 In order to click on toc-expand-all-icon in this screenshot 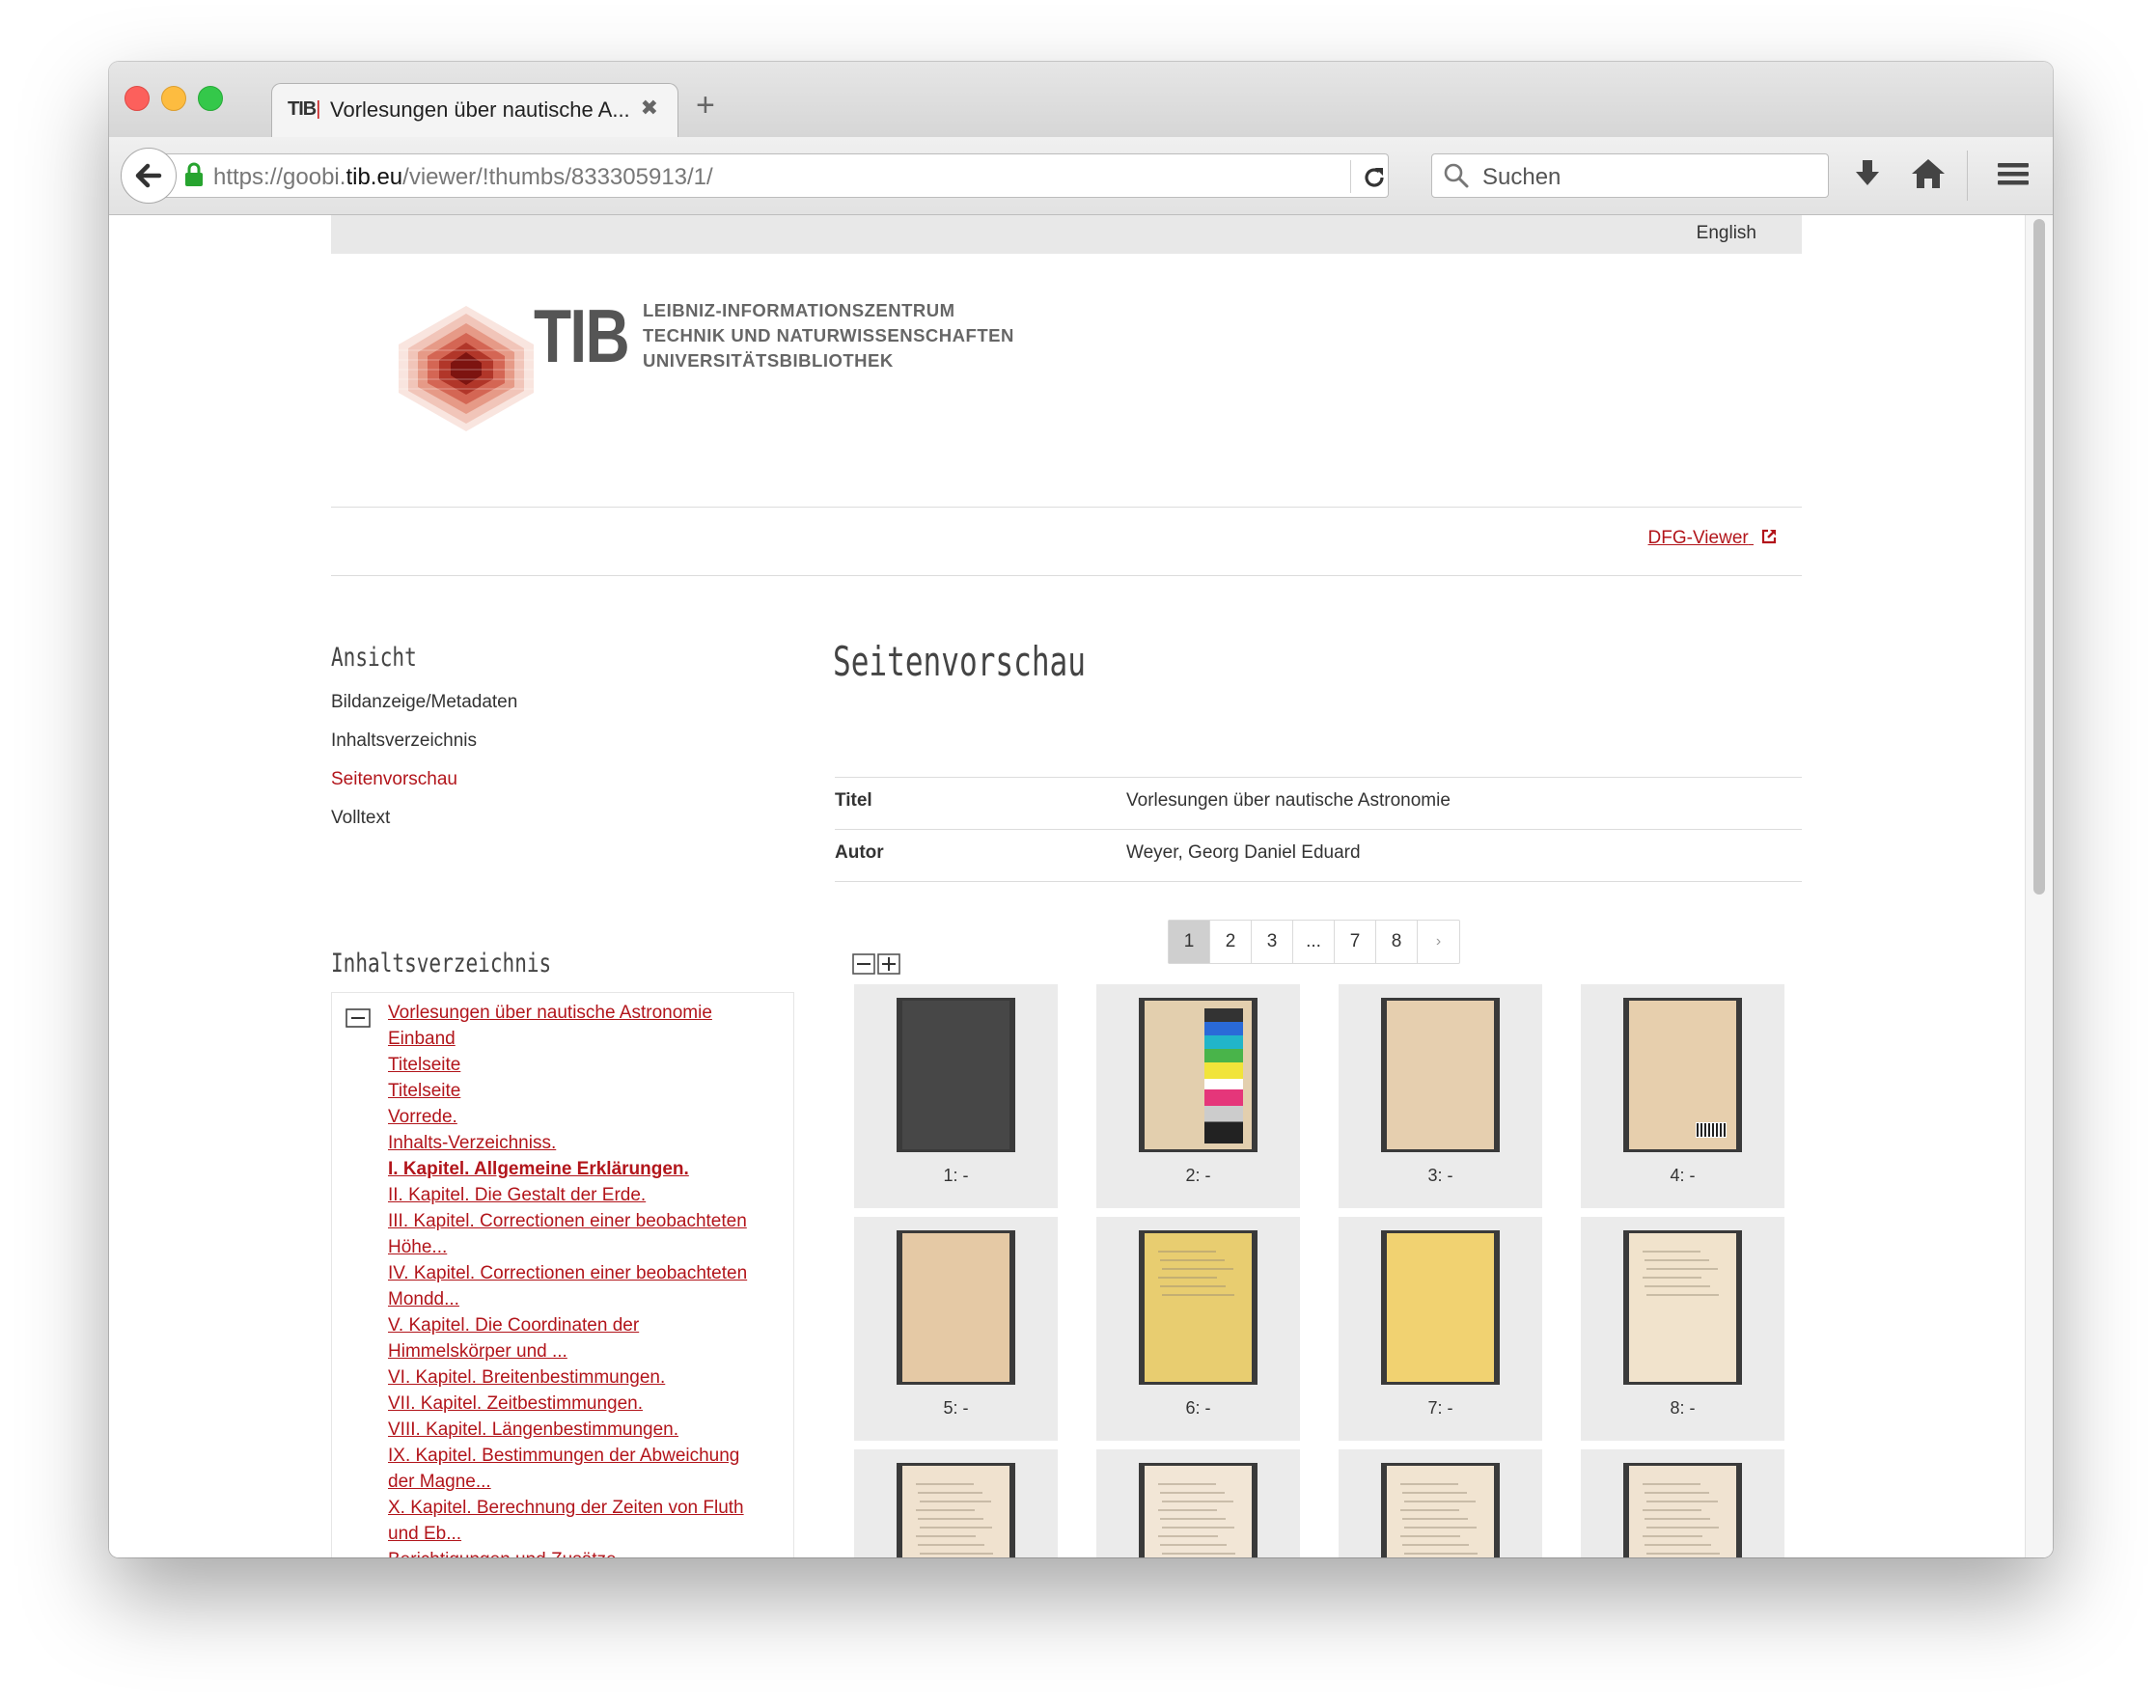, I will do `click(888, 964)`.